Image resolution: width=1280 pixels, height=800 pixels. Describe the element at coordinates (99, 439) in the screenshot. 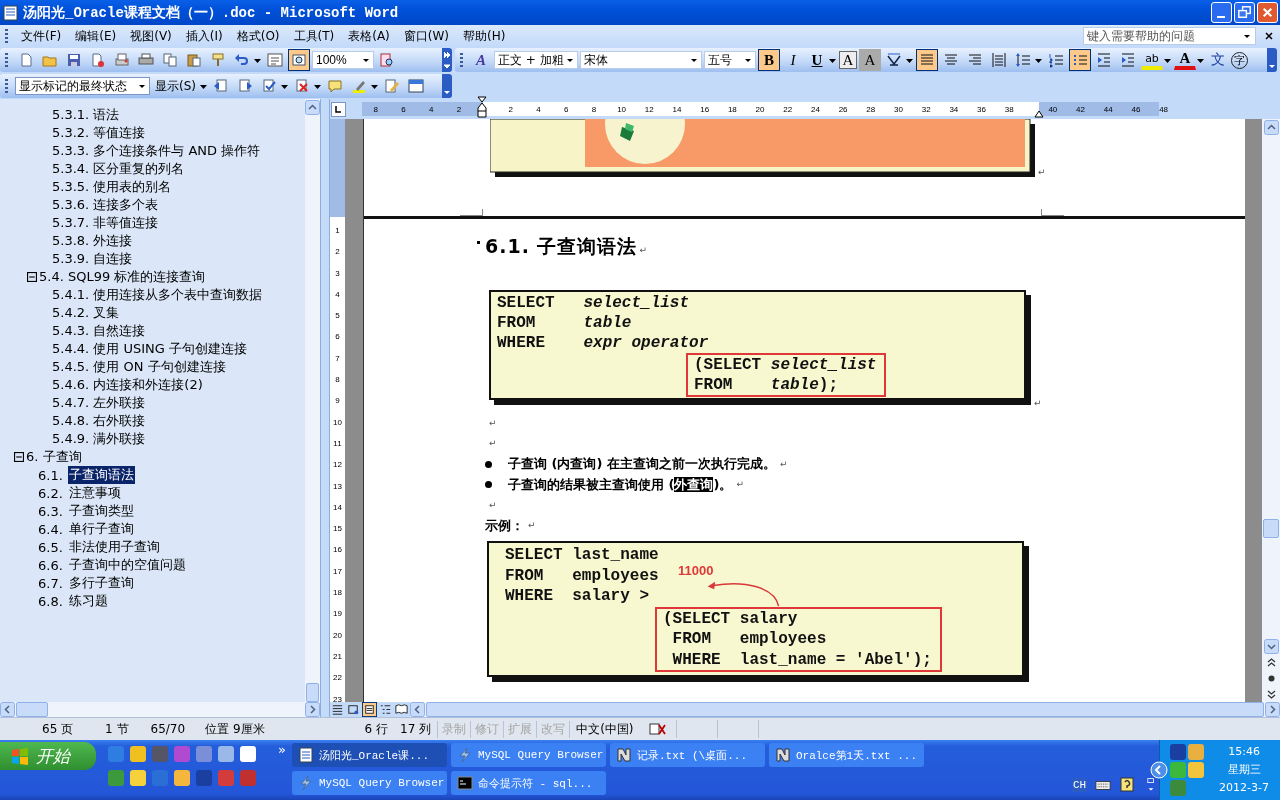

I see `outline-item: 5.4.9. 满外联接` at that location.